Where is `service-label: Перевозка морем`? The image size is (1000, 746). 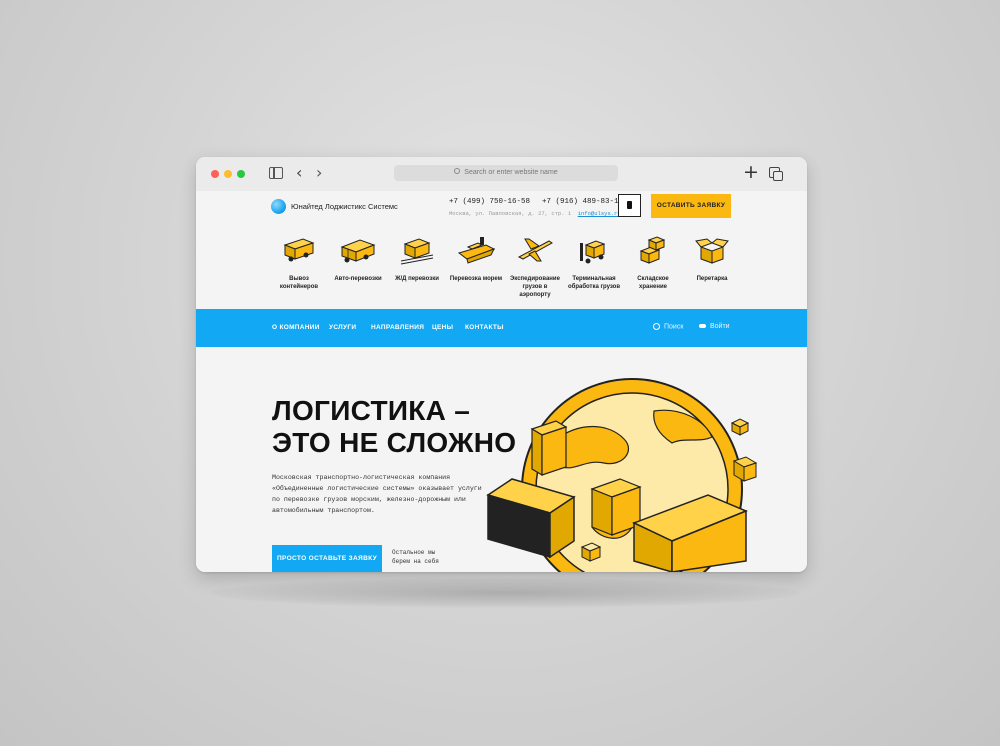
service-label: Перевозка морем is located at coordinates (476, 279).